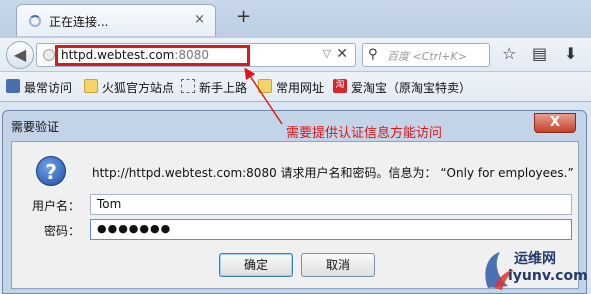  Describe the element at coordinates (327, 53) in the screenshot. I see `url-dropdown-icon: ▽` at that location.